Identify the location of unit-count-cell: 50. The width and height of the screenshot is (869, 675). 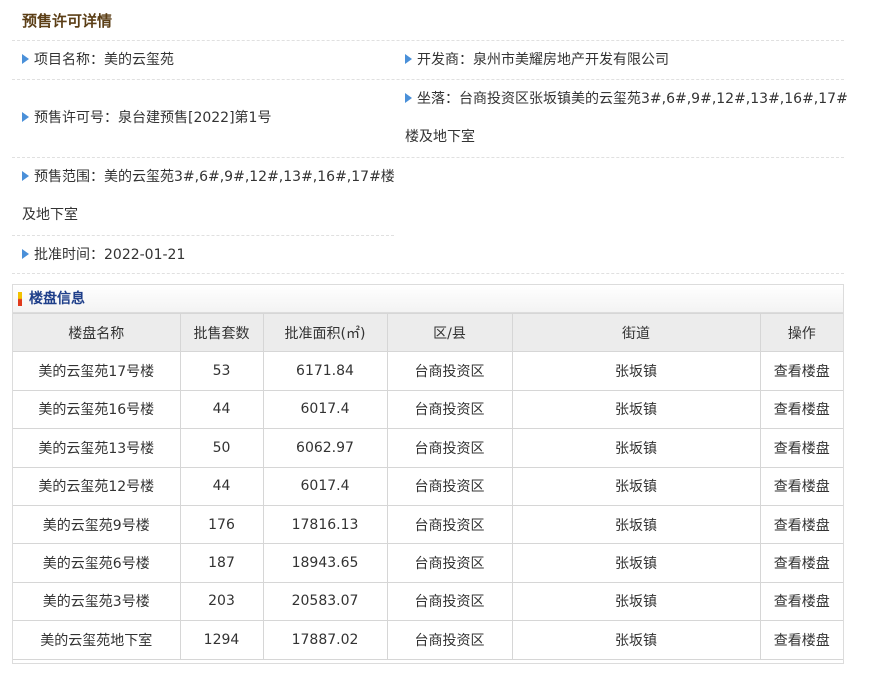
(221, 448).